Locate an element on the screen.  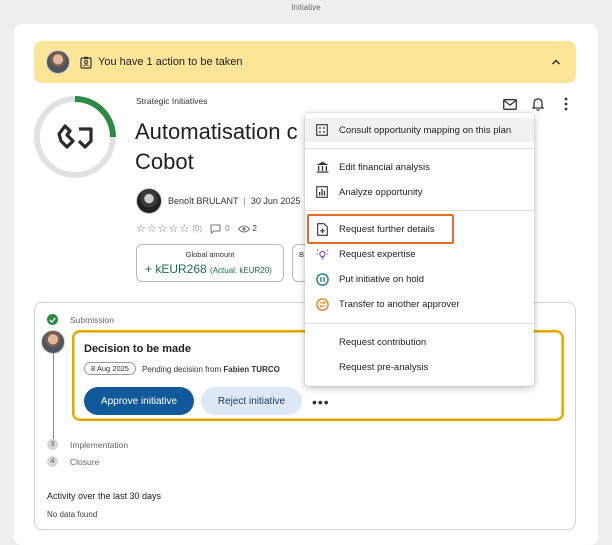
menu-item-opportunity-mapping: Consult opportunity mapping on this plan is located at coordinates (419, 130).